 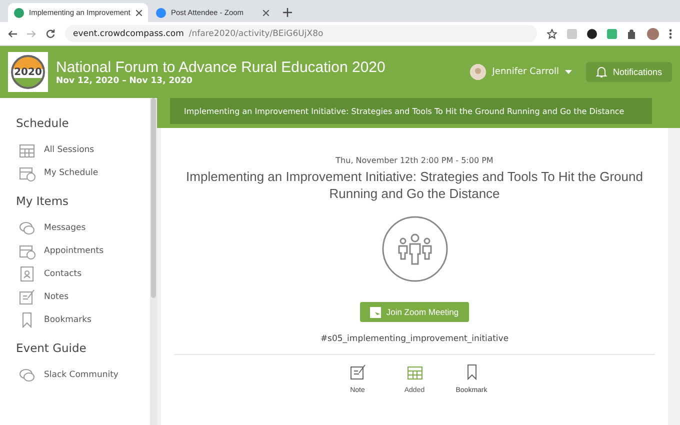 What do you see at coordinates (75, 227) in the screenshot?
I see `sidebar-item: Messages` at bounding box center [75, 227].